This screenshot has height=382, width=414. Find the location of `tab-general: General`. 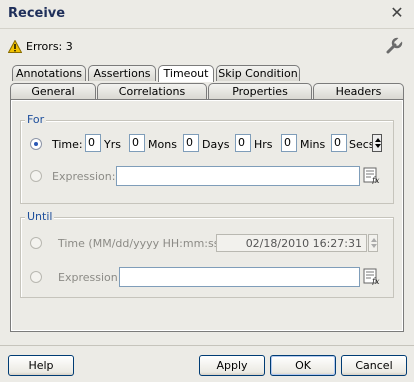

tab-general: General is located at coordinates (53, 91).